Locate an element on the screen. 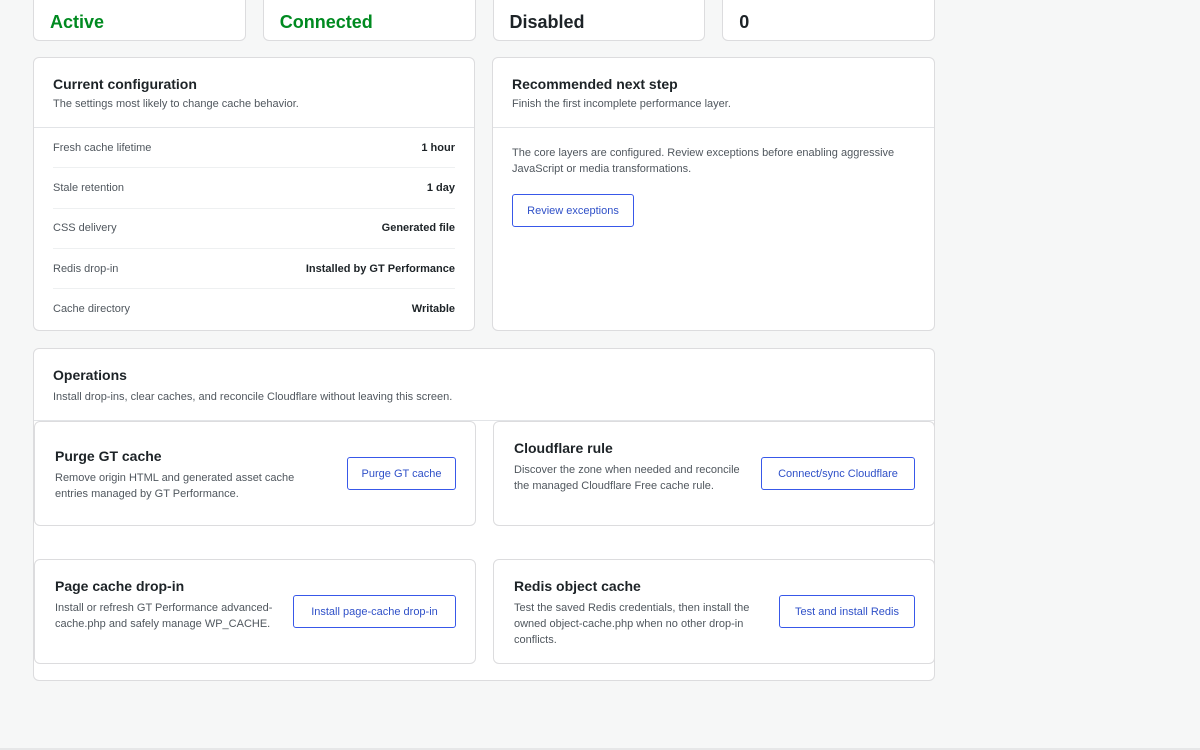  config-label: Redis drop-in is located at coordinates (86, 268).